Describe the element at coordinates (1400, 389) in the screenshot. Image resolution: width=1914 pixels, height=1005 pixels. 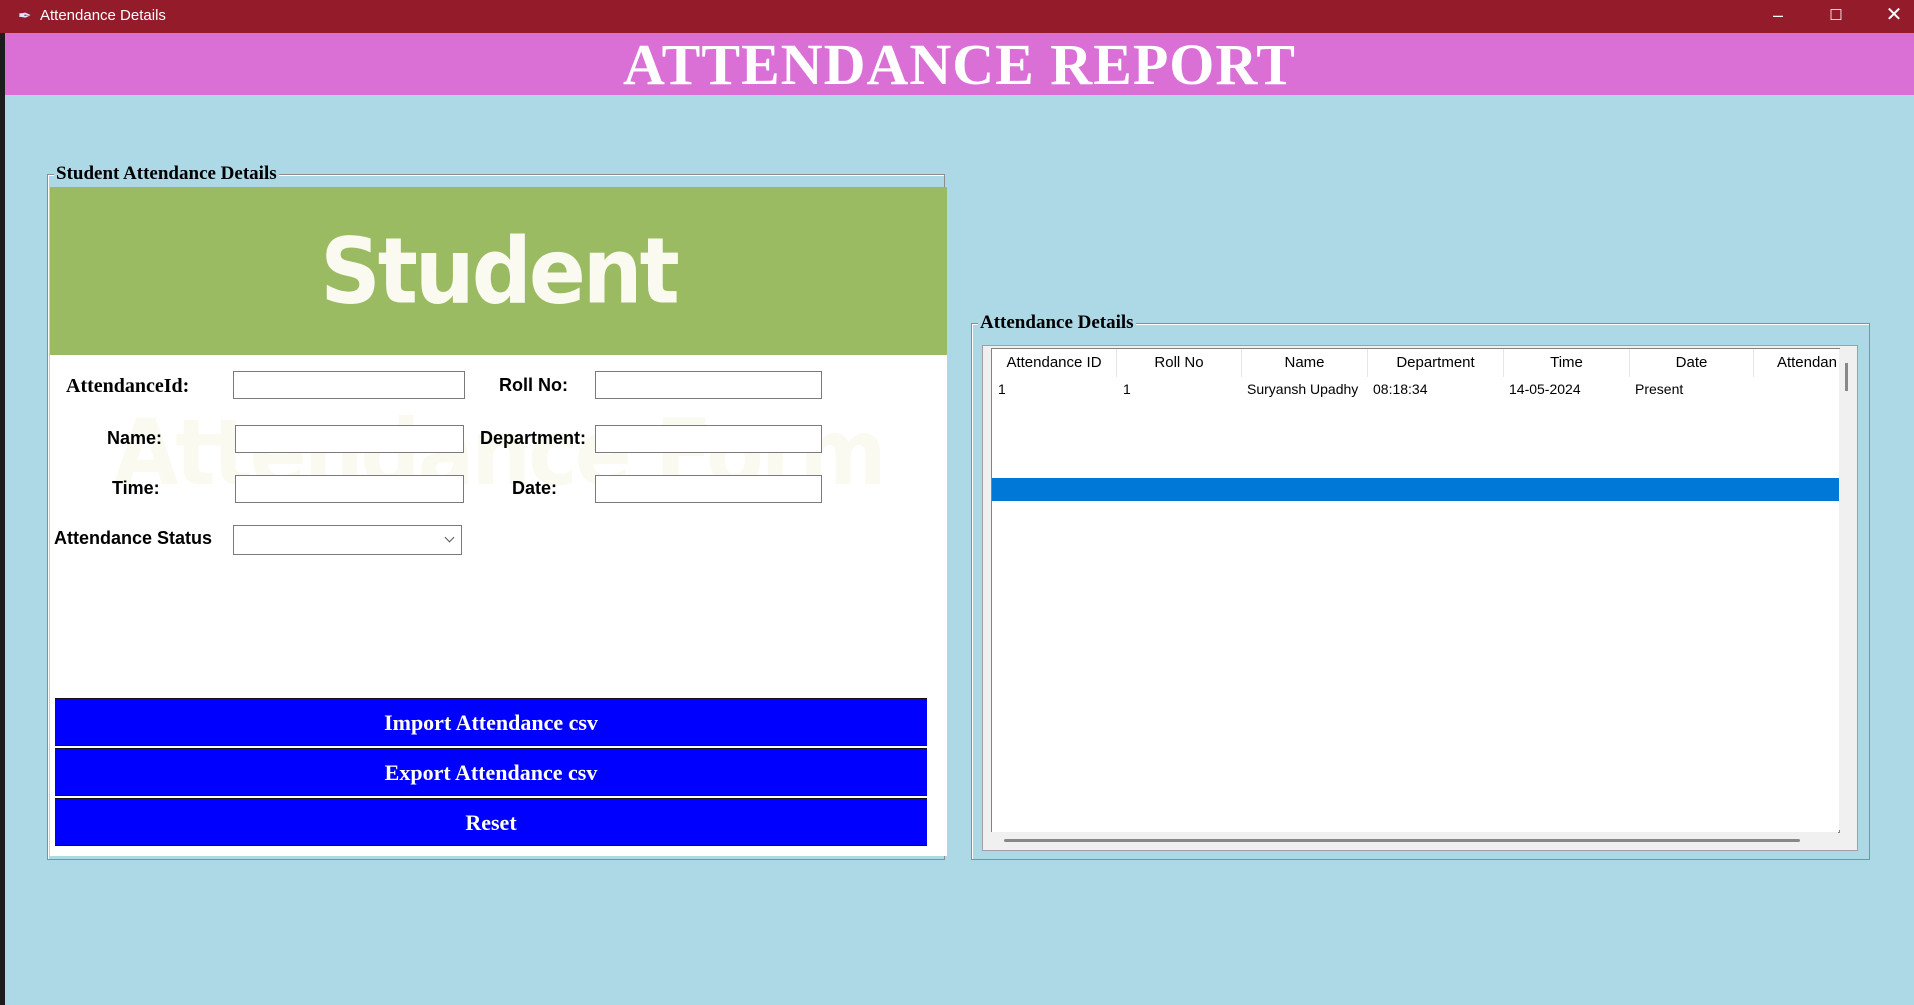
I see `cell-department: 08:18:34` at that location.